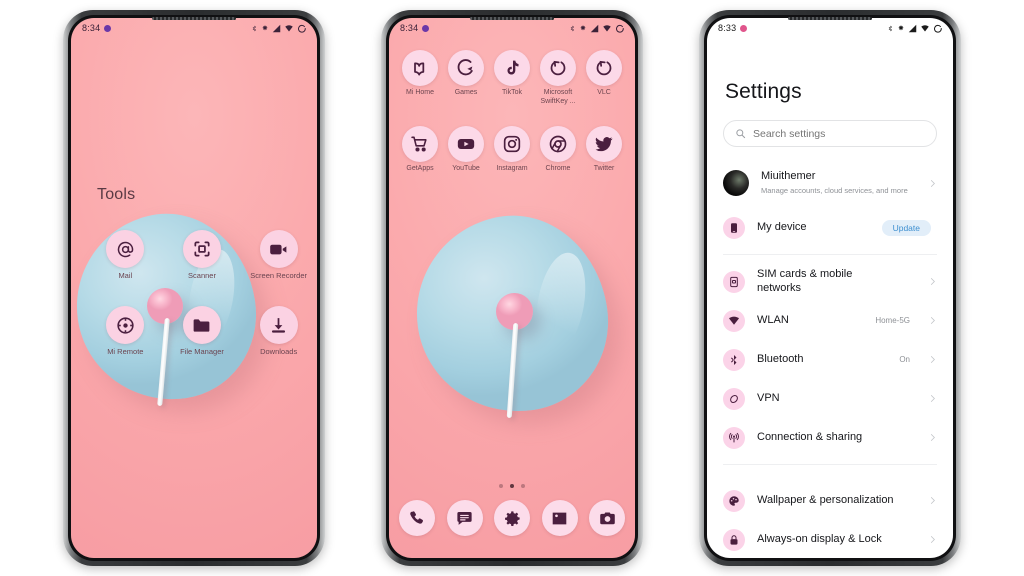 This screenshot has height=576, width=1024. Describe the element at coordinates (125, 255) in the screenshot. I see `app-mail: Mail` at that location.